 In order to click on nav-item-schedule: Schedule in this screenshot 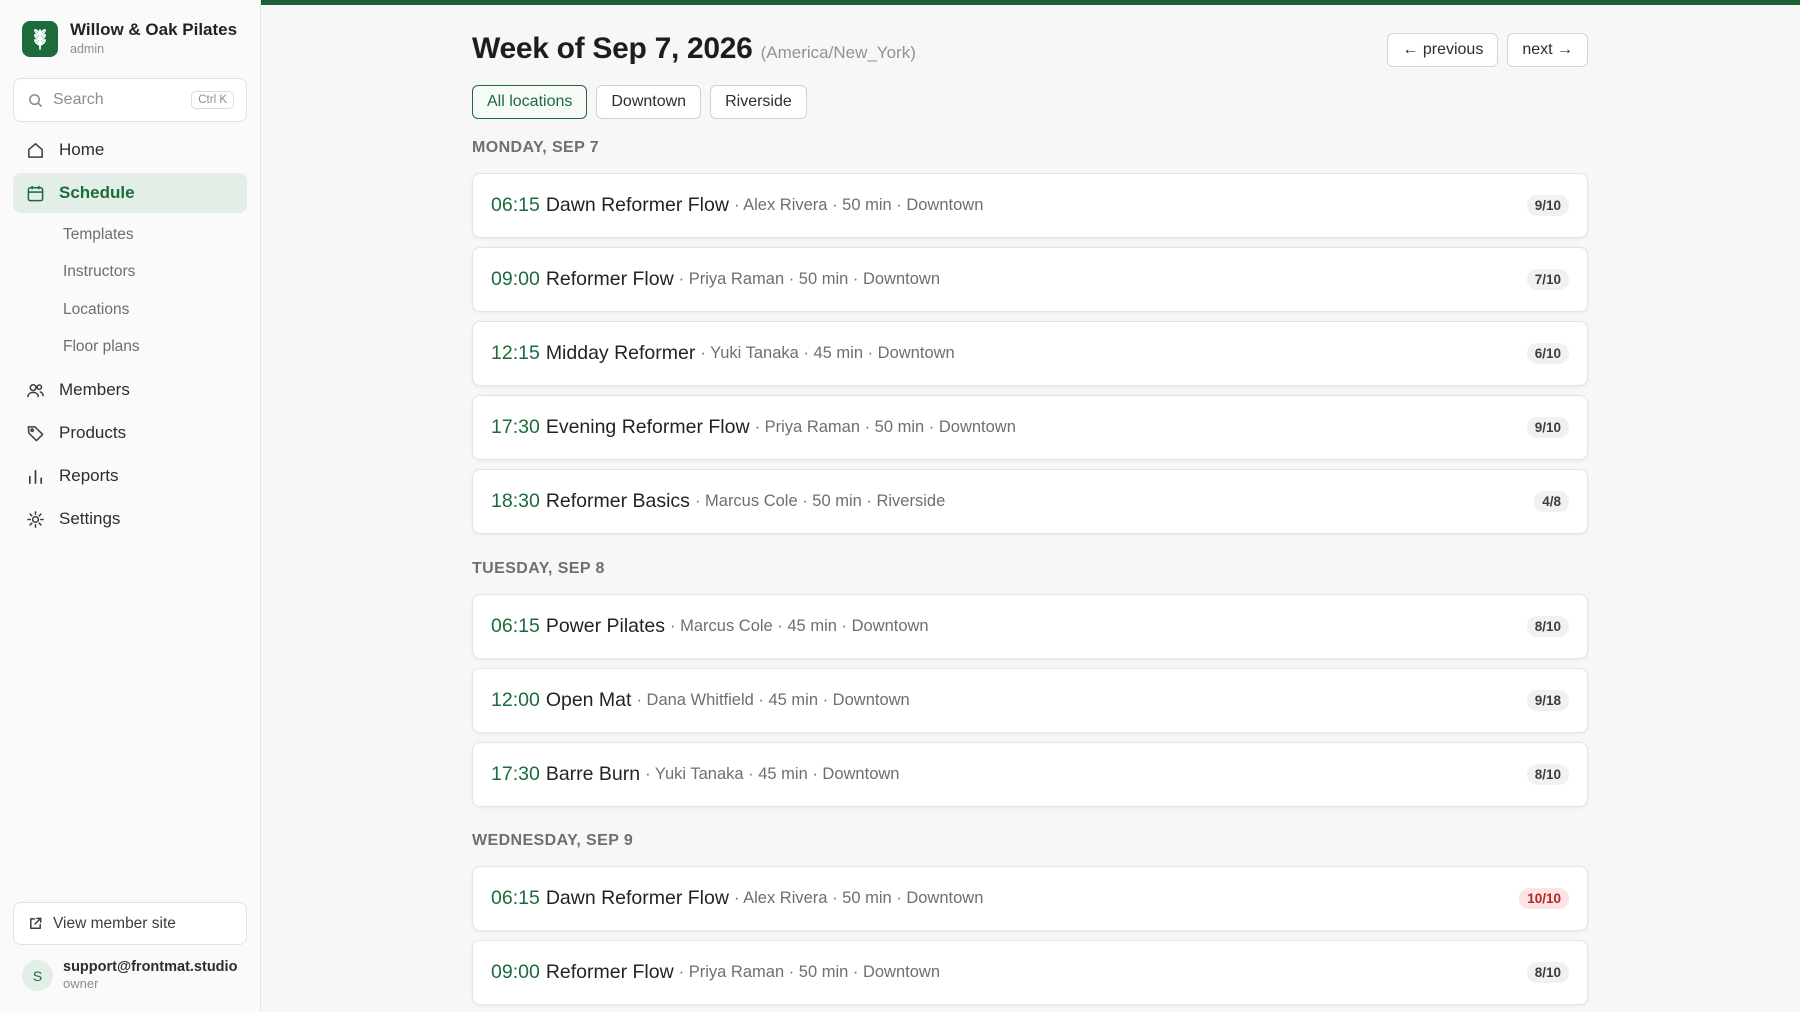, I will do `click(130, 193)`.